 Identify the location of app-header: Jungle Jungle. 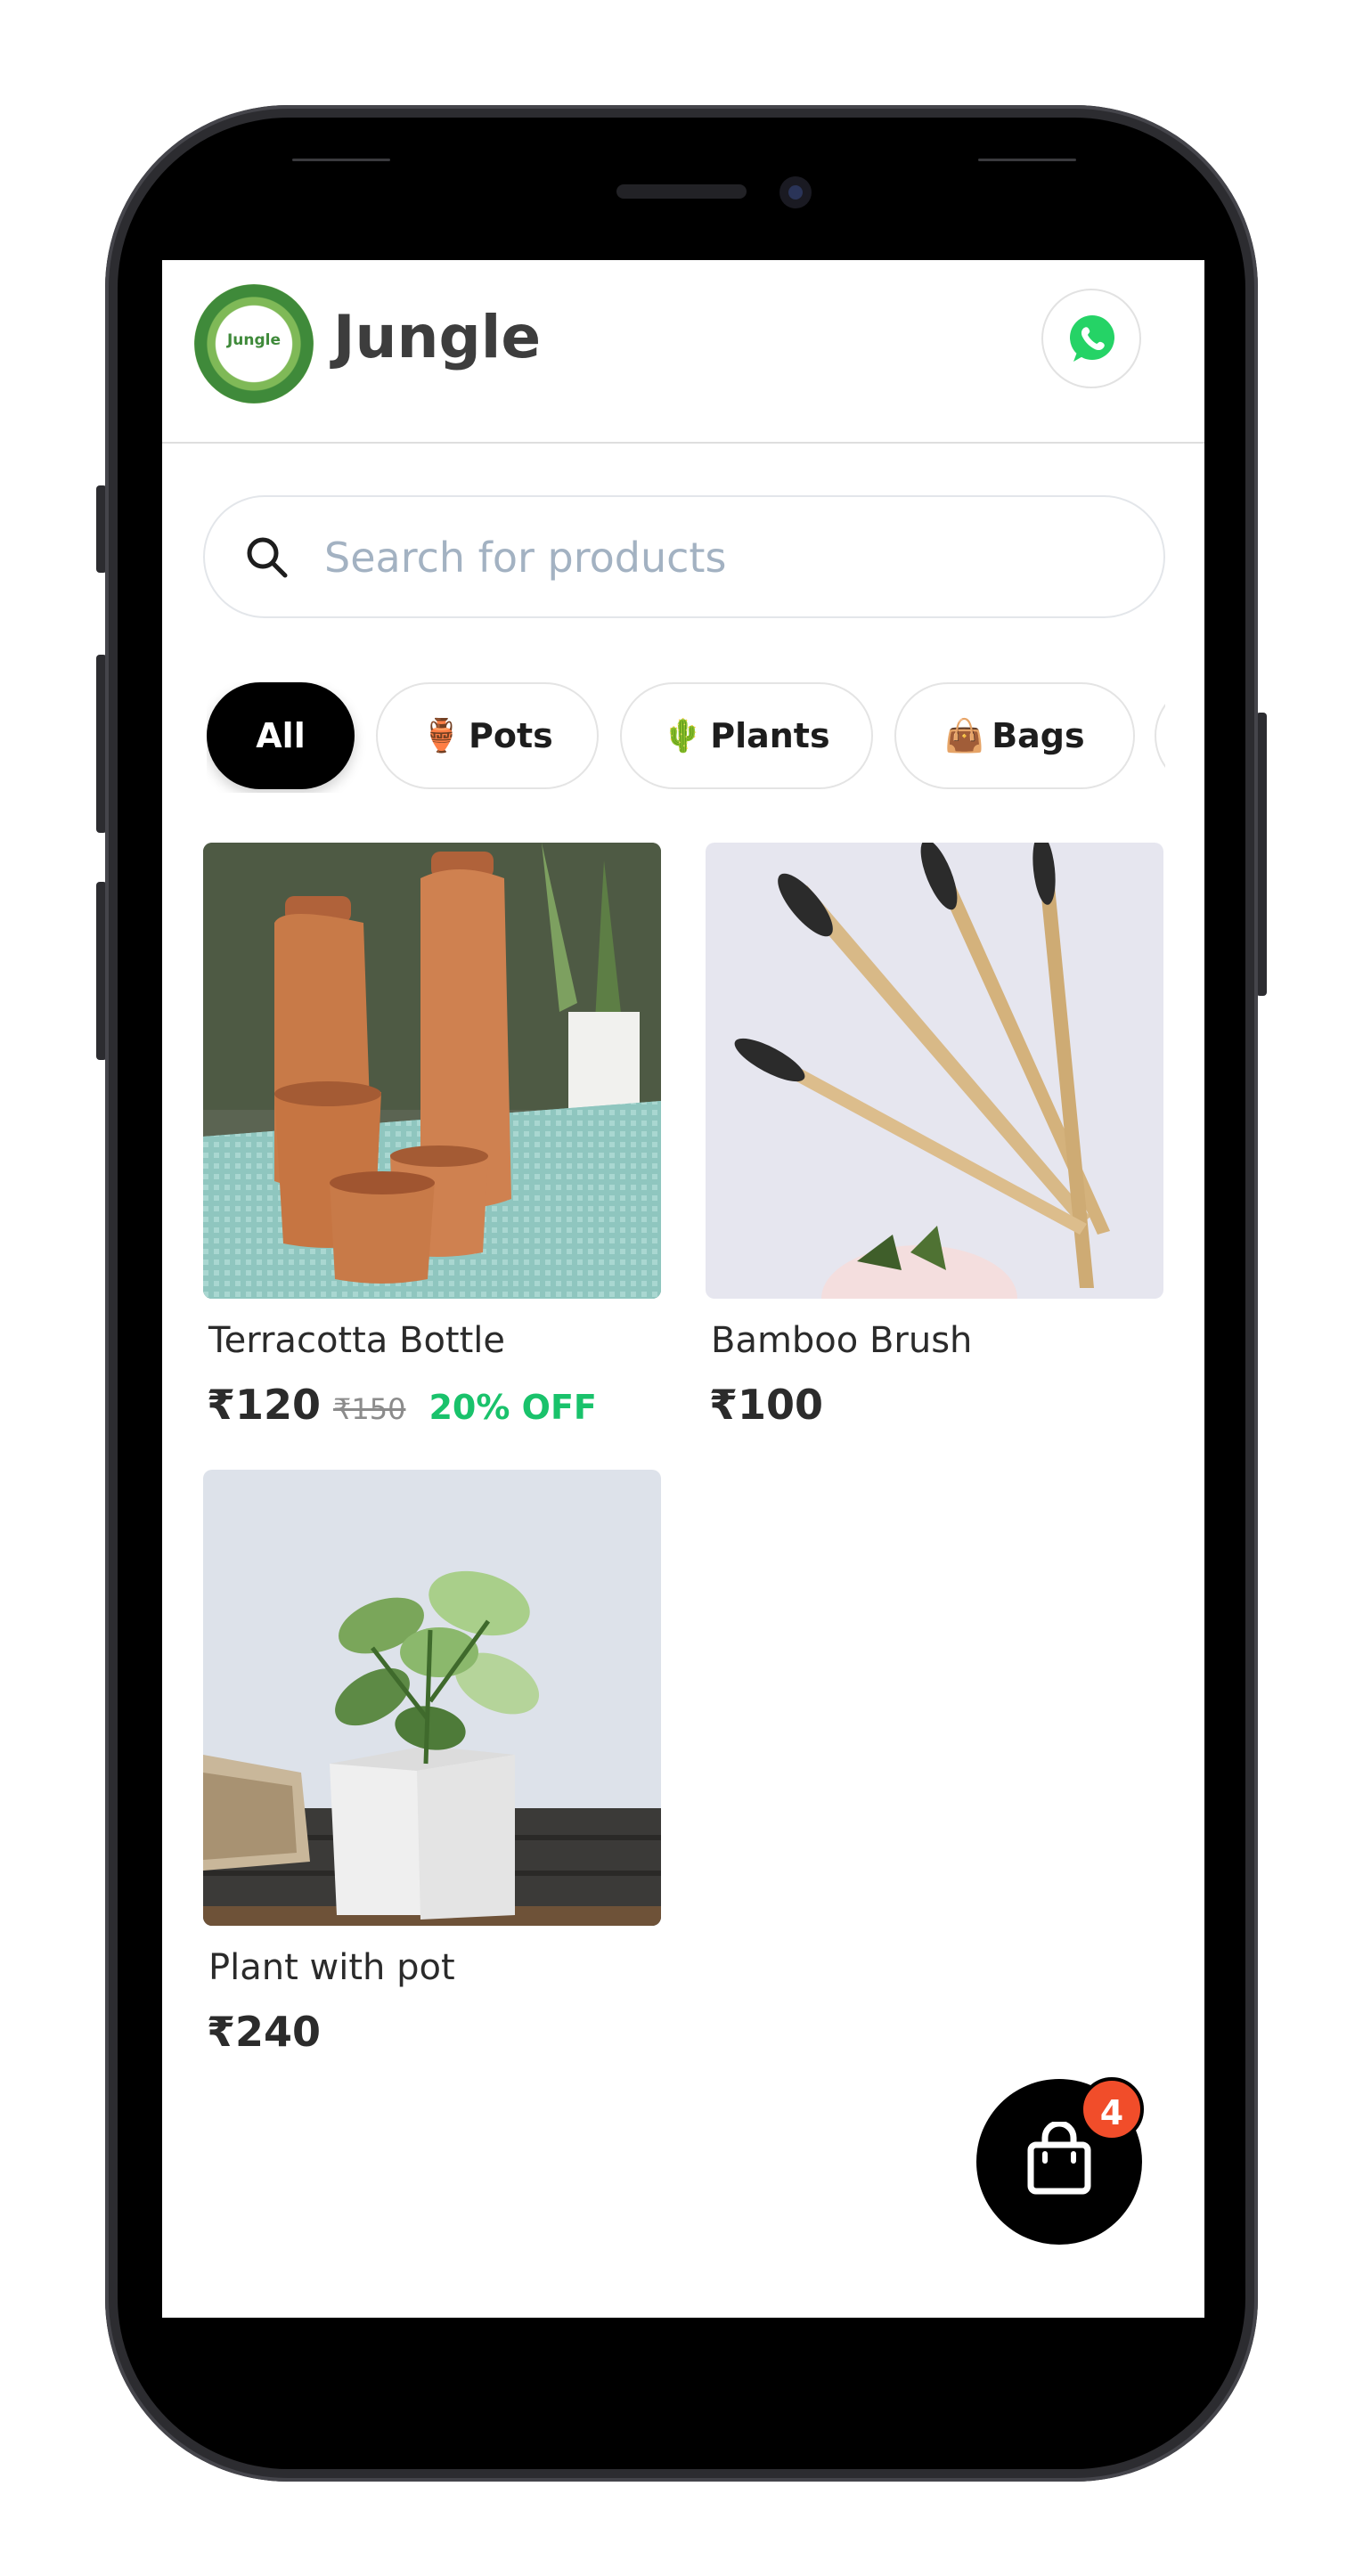
(683, 352).